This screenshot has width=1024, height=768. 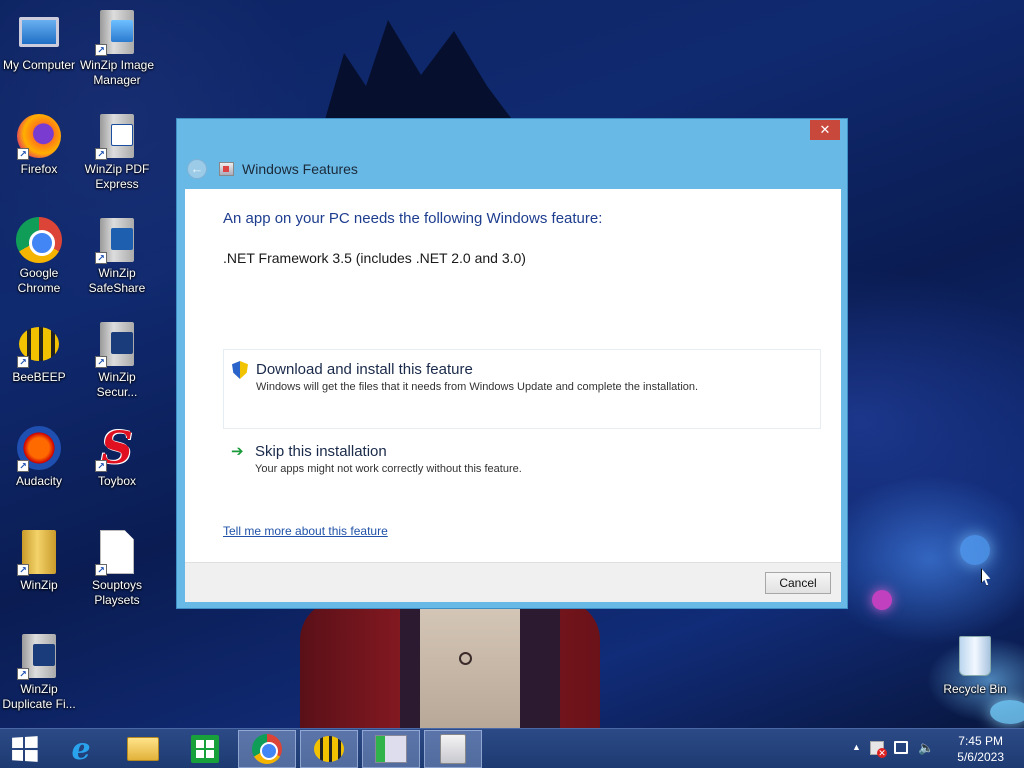 I want to click on taskbar-clock: 7:45 PM 5/6/2023, so click(x=980, y=749).